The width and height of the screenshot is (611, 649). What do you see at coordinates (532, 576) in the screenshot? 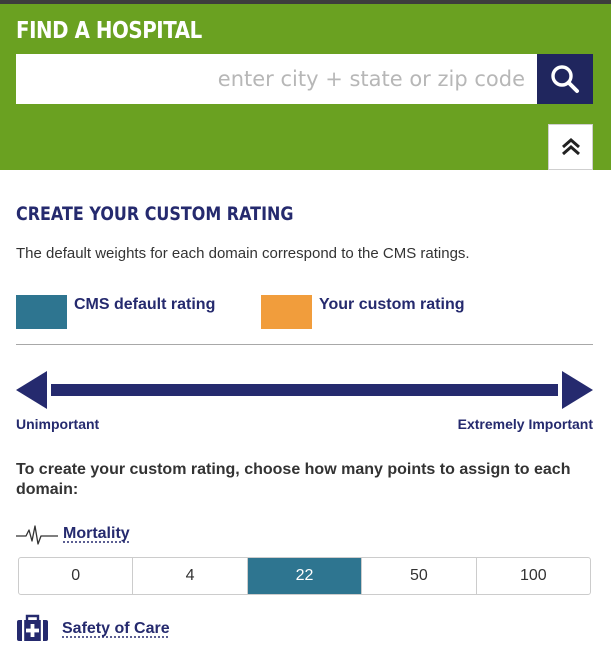
I see `points-option-100: 100` at bounding box center [532, 576].